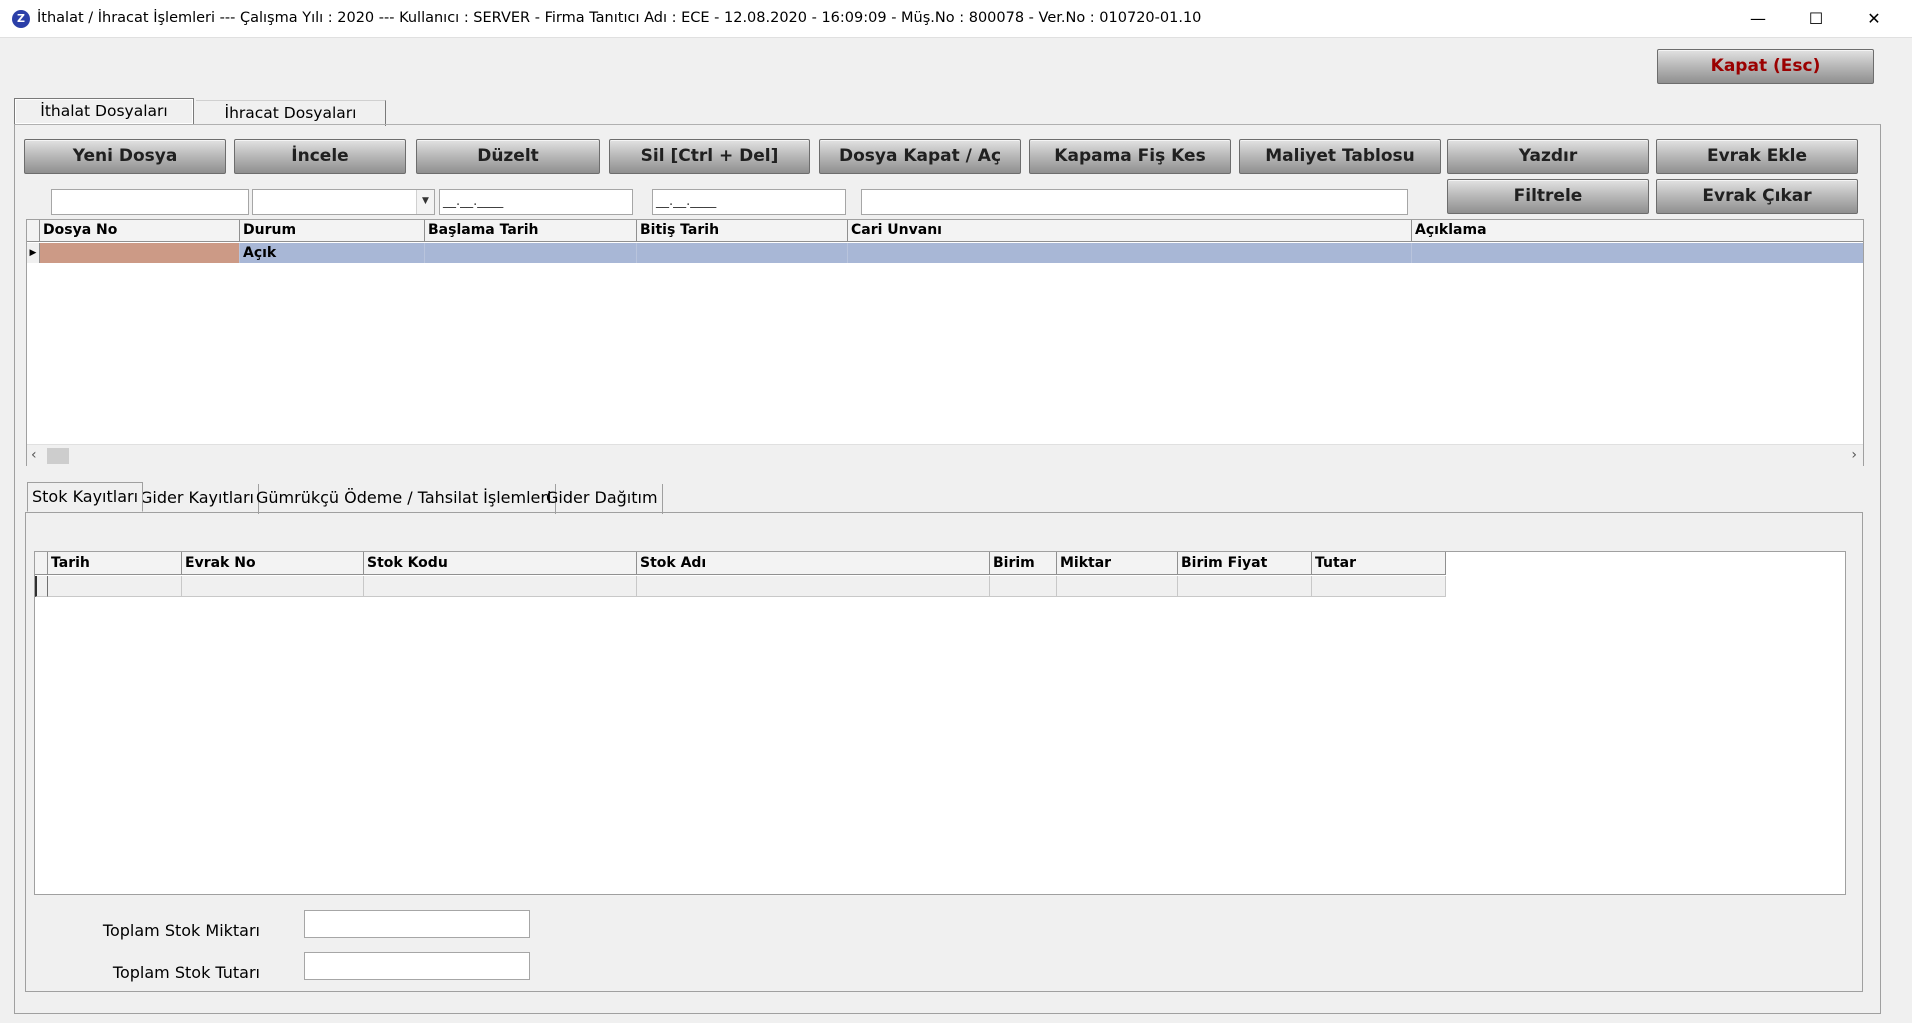 The width and height of the screenshot is (1912, 1023). Describe the element at coordinates (1130, 156) in the screenshot. I see `closing-receipt-button: Kapama Fiş Kes` at that location.